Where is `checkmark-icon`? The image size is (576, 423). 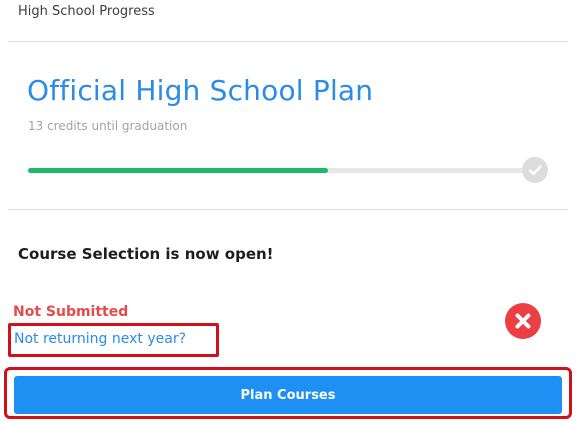
checkmark-icon is located at coordinates (535, 170).